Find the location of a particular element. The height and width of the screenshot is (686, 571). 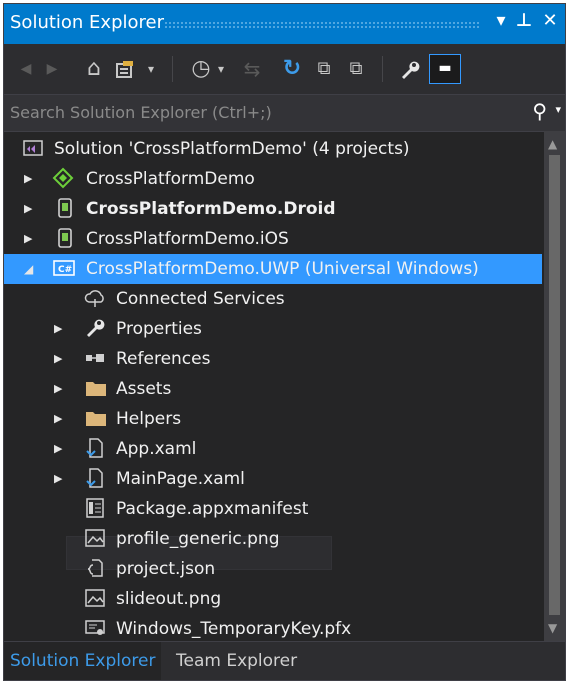

toolbar: ◀ ▶ ⌂ ▾ ◷ ▾ ⇆ ↻ ⧉ ⧉ ▬ is located at coordinates (284, 69).